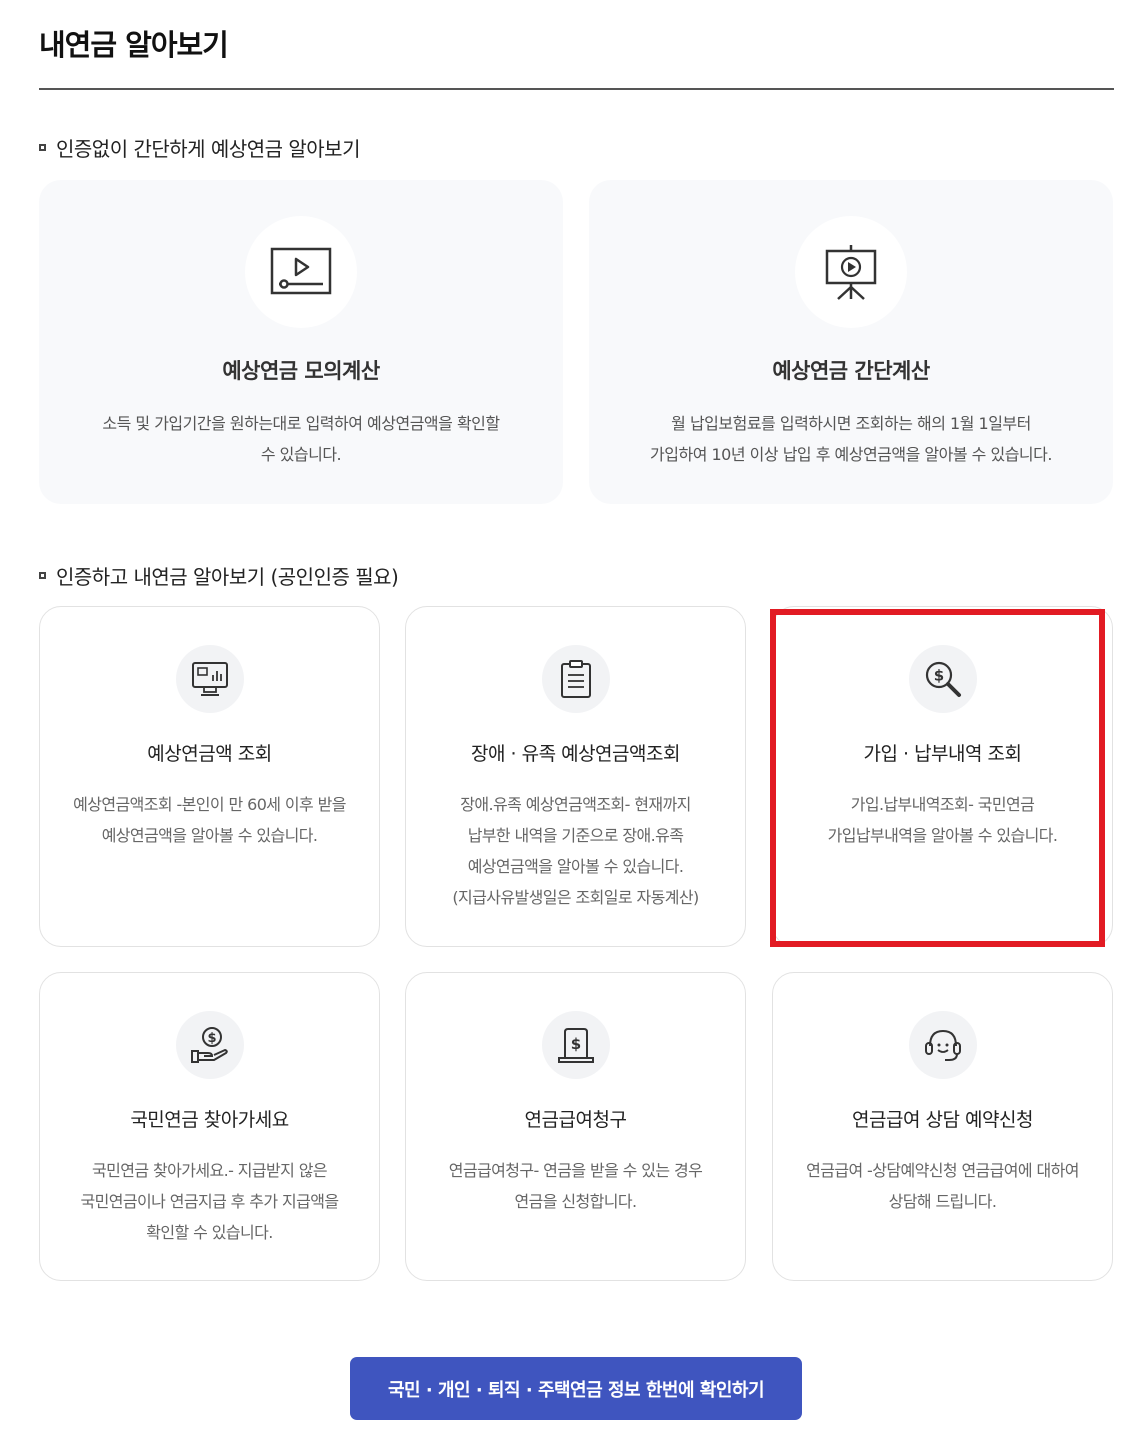 The image size is (1142, 1454). I want to click on presentation-board-icon, so click(851, 272).